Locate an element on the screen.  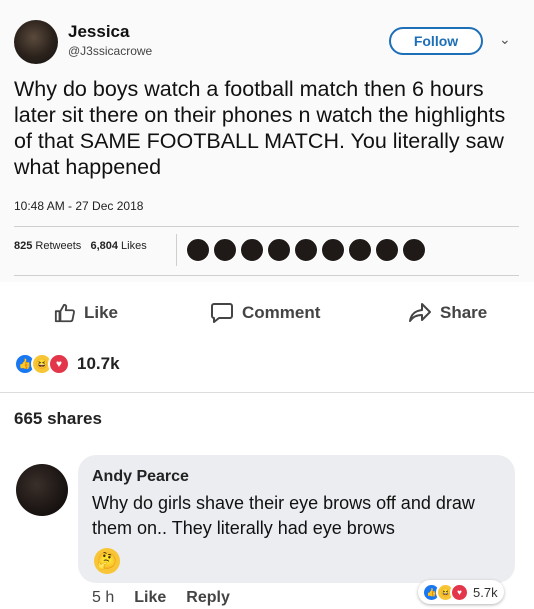
retweets-label: Retweets is located at coordinates (58, 246).